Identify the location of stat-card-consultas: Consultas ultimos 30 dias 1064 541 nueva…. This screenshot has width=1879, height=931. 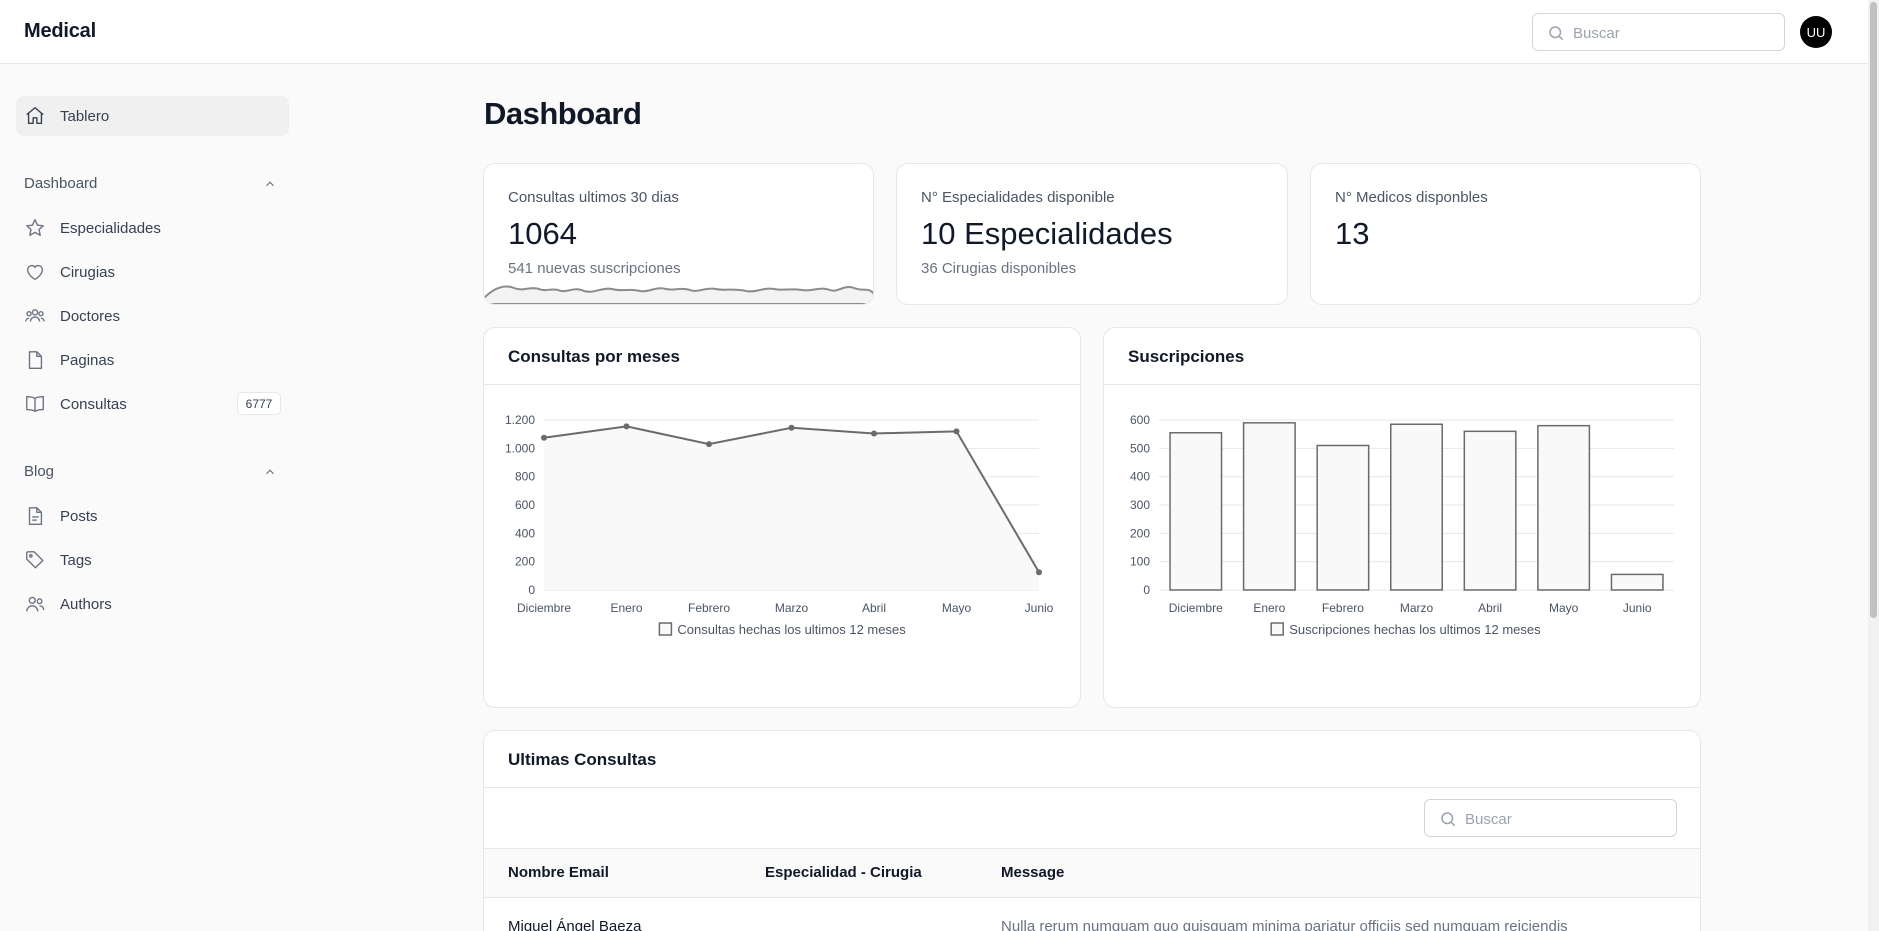
(678, 234).